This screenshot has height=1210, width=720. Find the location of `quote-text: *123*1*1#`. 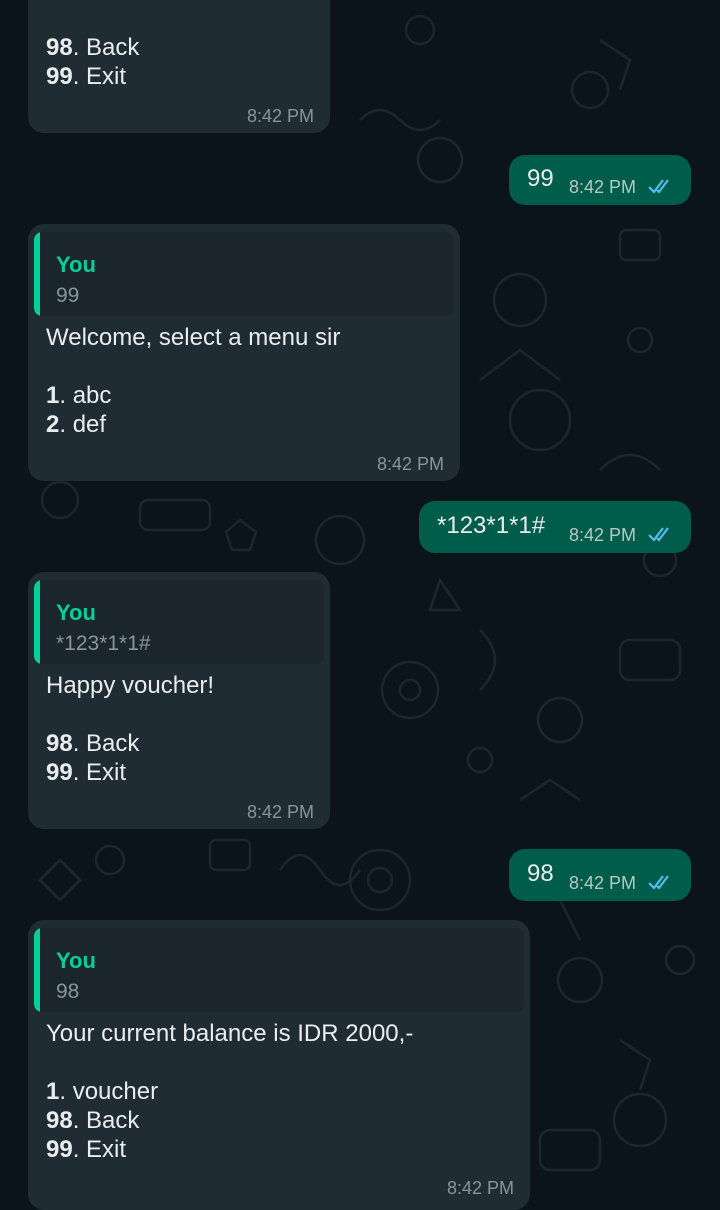

quote-text: *123*1*1# is located at coordinates (103, 643).